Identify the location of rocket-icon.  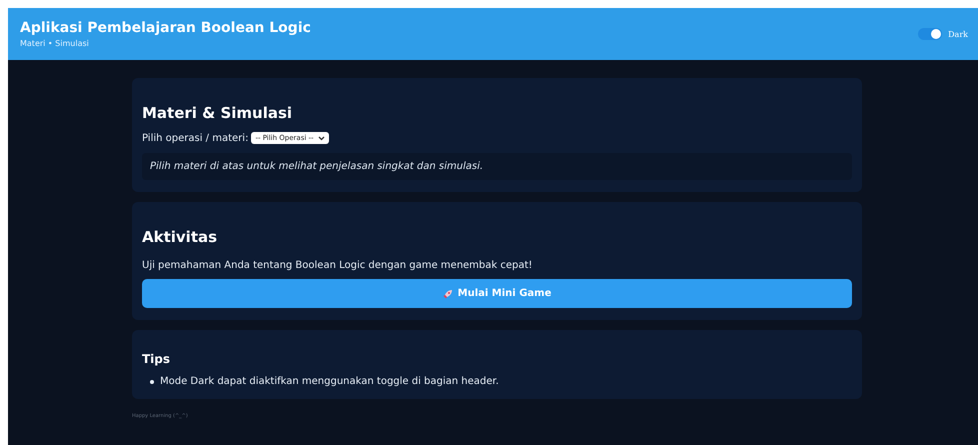
(447, 293).